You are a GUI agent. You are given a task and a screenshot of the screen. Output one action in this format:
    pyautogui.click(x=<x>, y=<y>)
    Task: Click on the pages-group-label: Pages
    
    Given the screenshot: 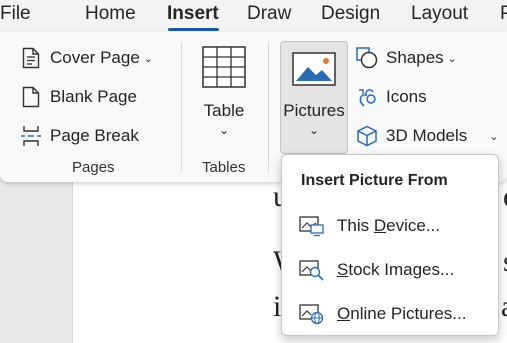 What is the action you would take?
    pyautogui.click(x=93, y=167)
    